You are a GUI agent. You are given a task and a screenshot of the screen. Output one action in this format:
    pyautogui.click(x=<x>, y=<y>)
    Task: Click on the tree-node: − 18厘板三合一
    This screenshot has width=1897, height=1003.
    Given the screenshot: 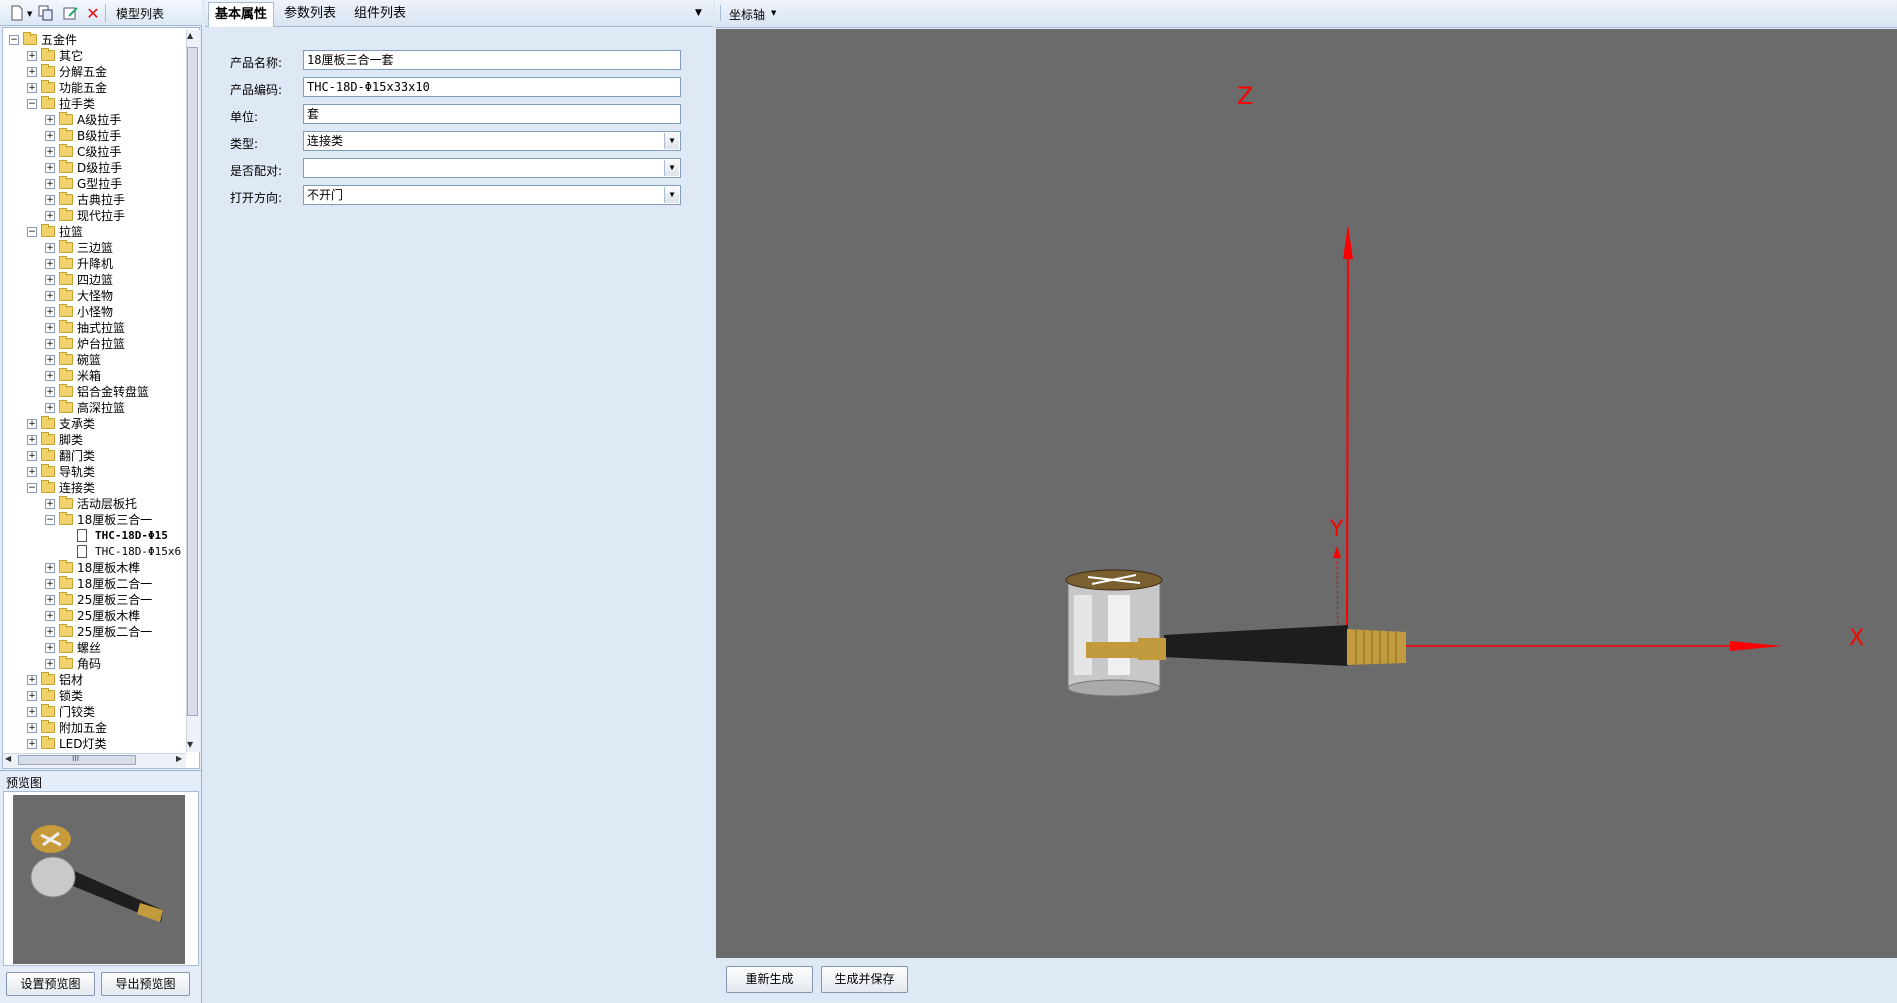 What is the action you would take?
    pyautogui.click(x=95, y=520)
    